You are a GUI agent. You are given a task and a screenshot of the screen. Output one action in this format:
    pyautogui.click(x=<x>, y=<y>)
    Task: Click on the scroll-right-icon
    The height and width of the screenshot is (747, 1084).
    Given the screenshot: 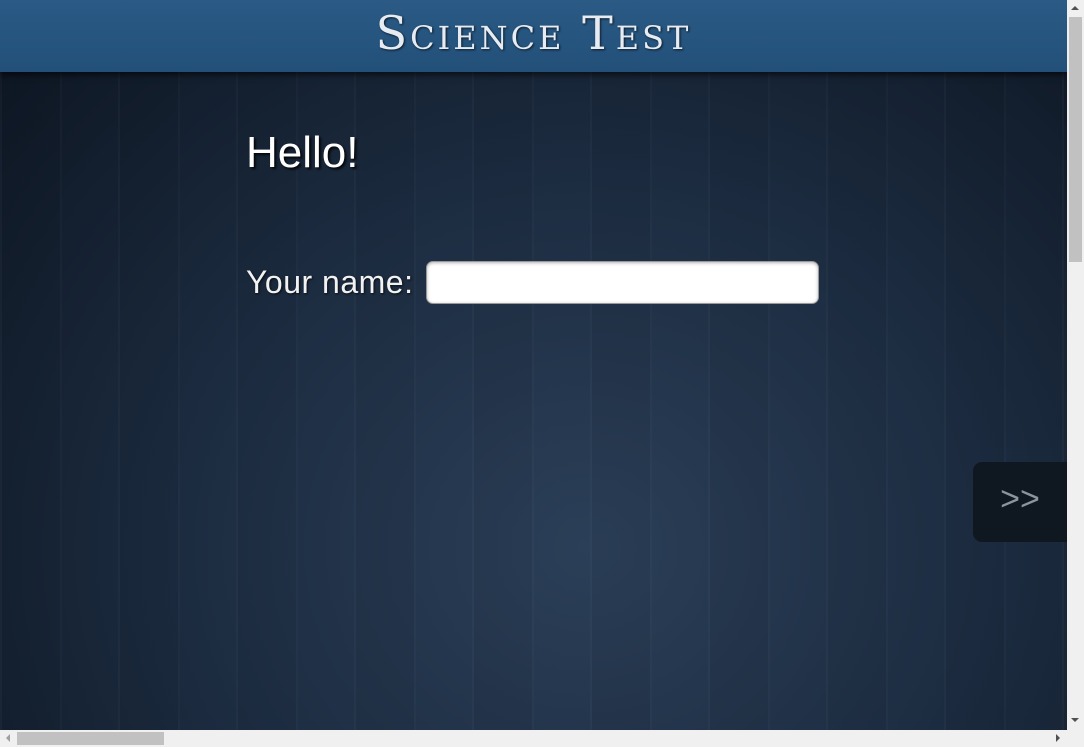 What is the action you would take?
    pyautogui.click(x=1058, y=738)
    